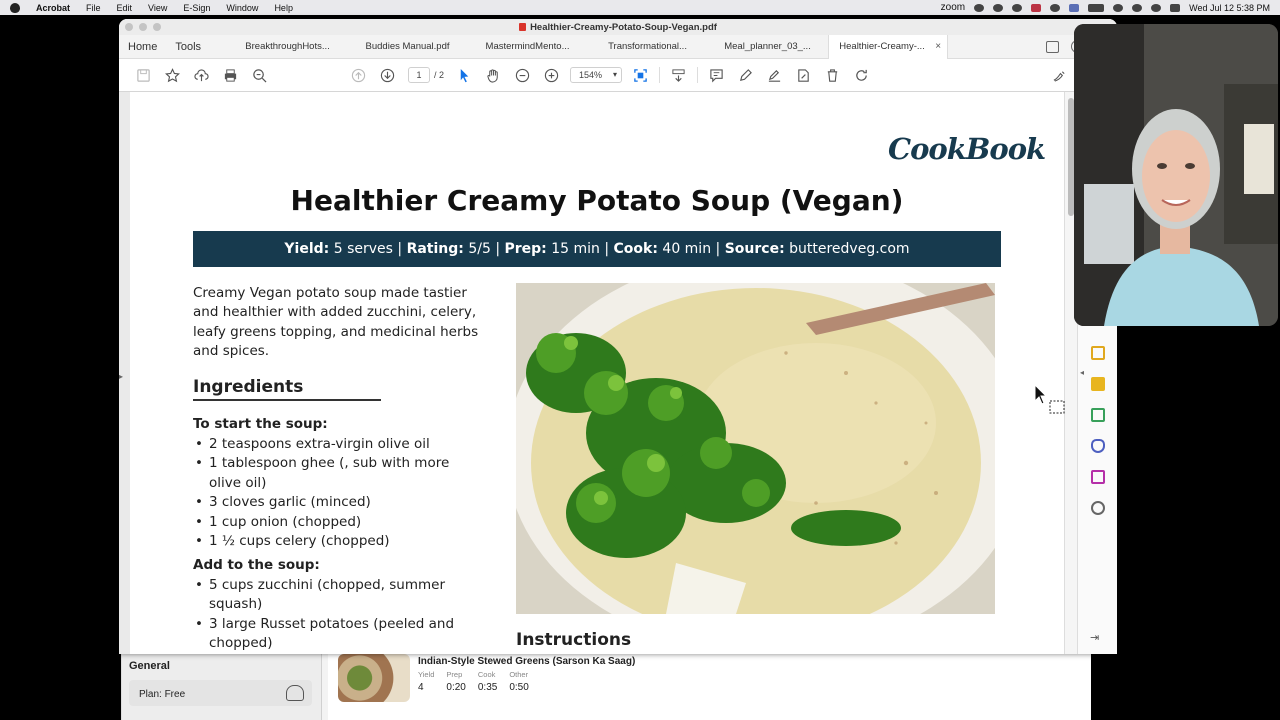 This screenshot has width=1280, height=720. I want to click on menu-esign: E-Sign, so click(196, 8).